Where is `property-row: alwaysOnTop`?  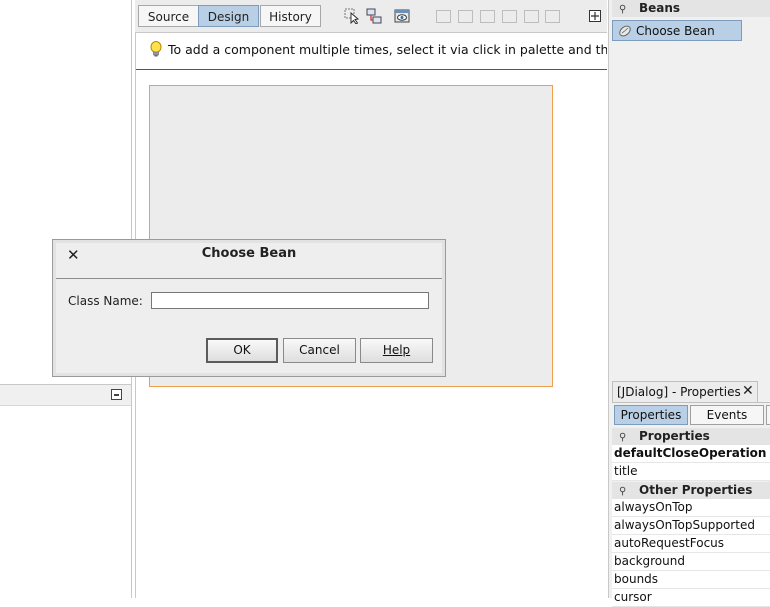
property-row: alwaysOnTop is located at coordinates (691, 508).